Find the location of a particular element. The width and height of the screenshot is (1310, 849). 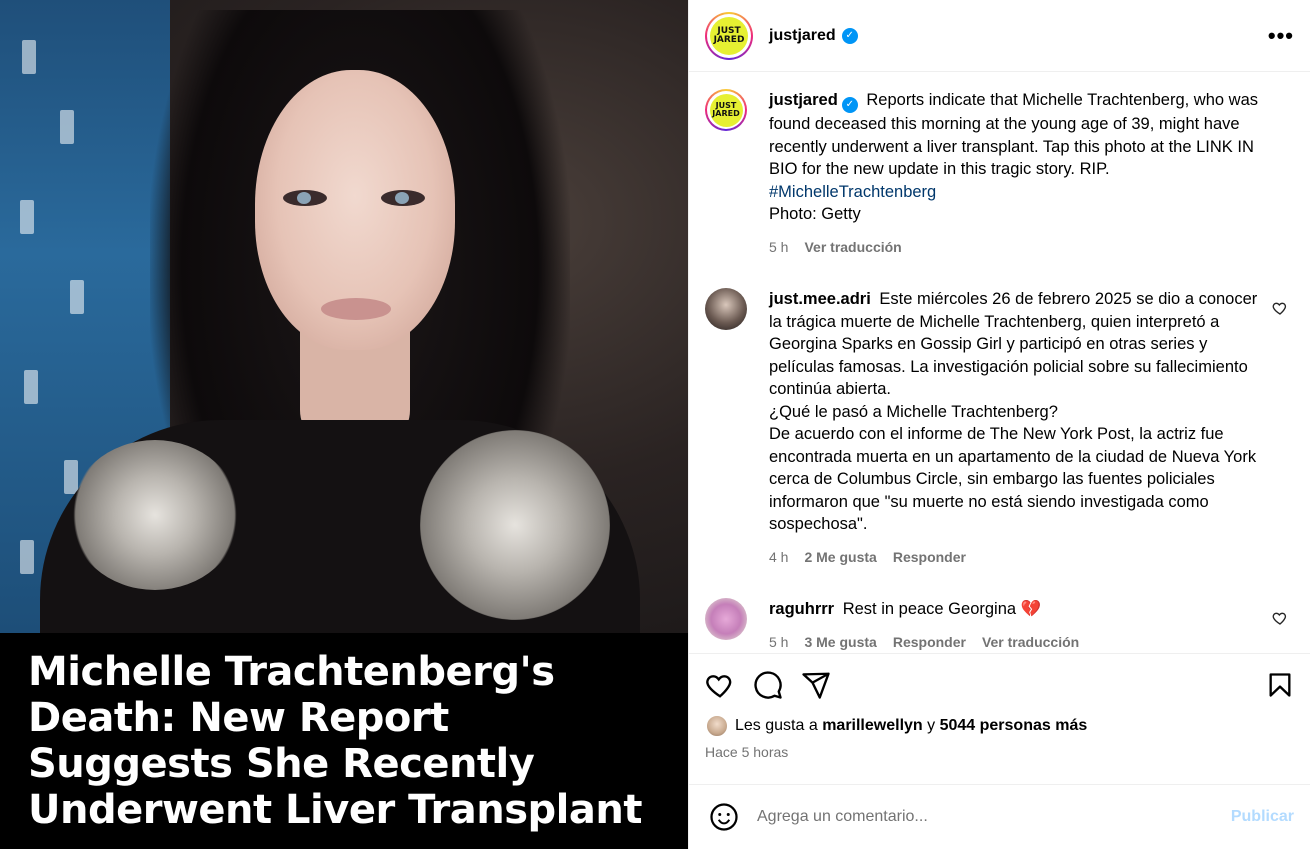

portrait-face is located at coordinates (355, 210).